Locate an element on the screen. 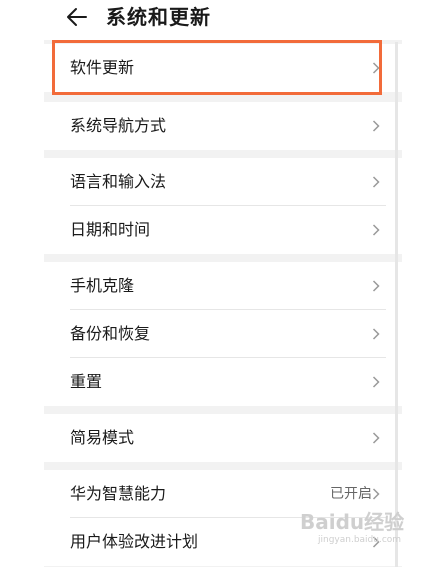  settings-item-language-input: 语言和输入法 is located at coordinates (223, 182).